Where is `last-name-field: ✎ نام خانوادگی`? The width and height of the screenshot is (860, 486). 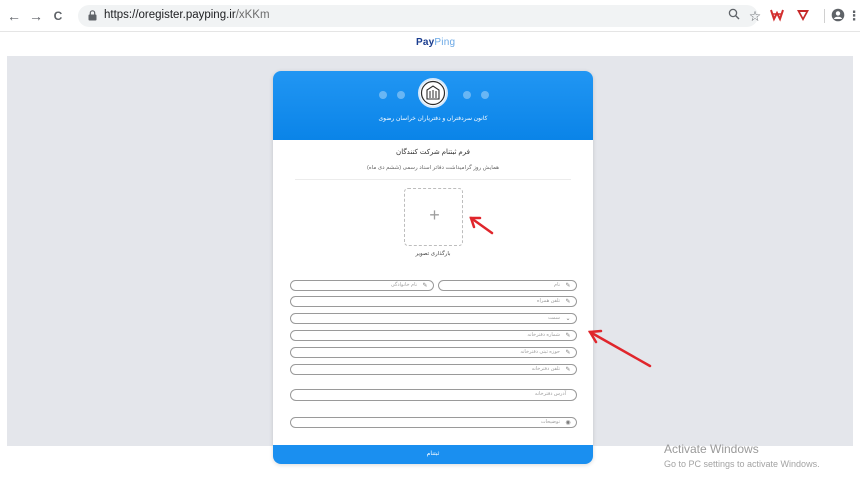
last-name-field: ✎ نام خانوادگی is located at coordinates (362, 285).